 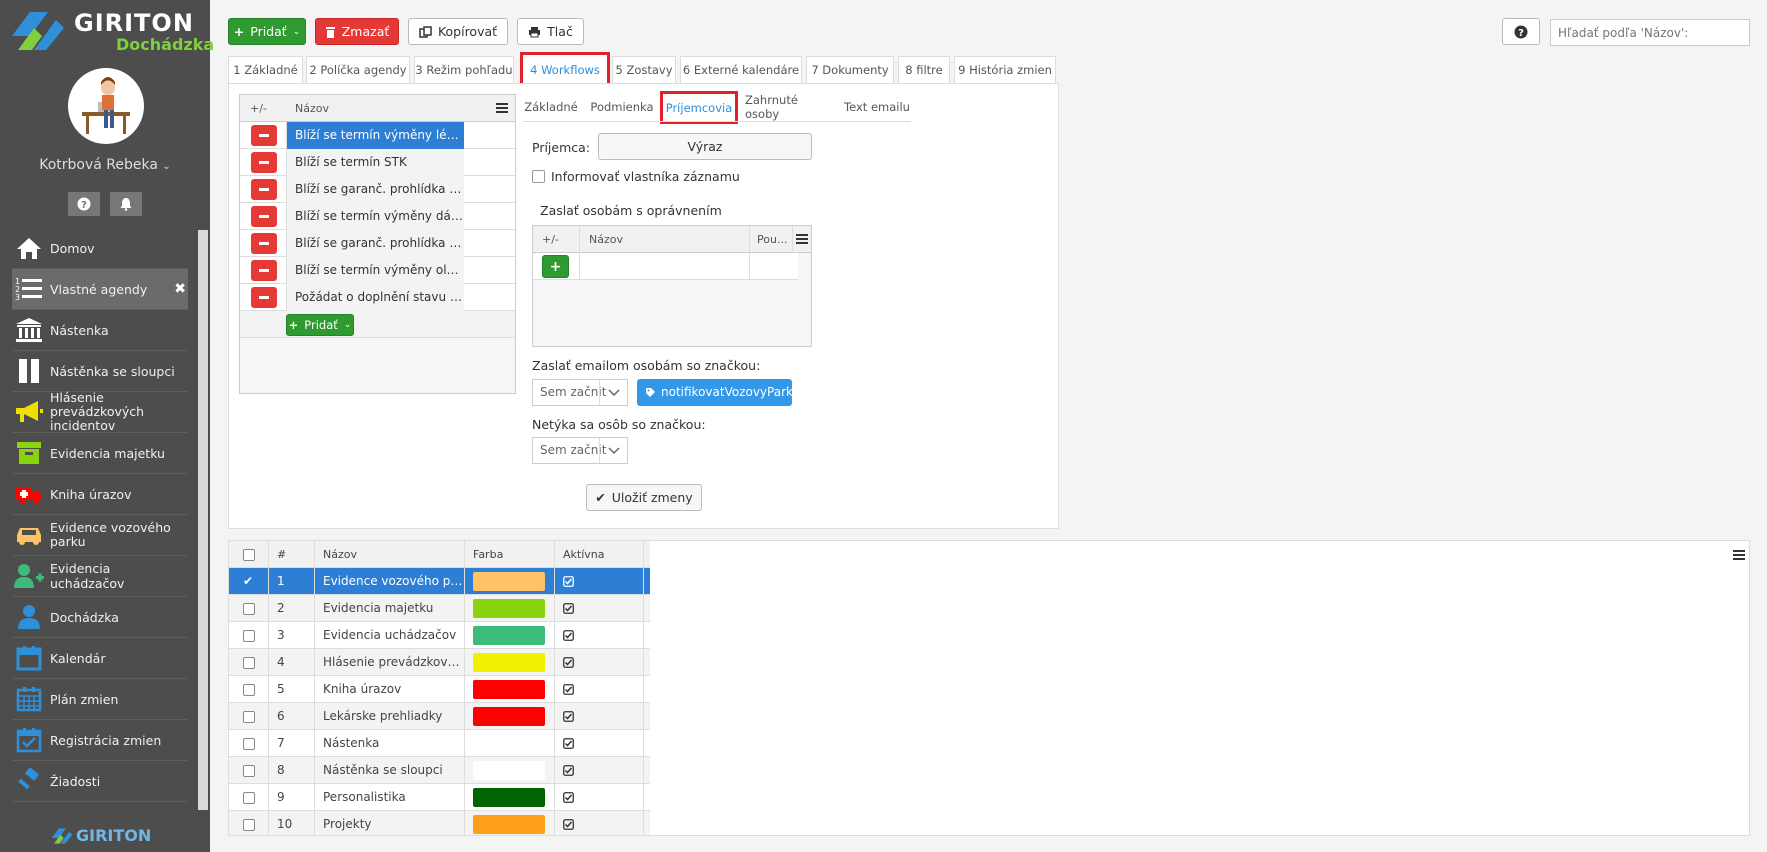 What do you see at coordinates (555, 266) in the screenshot?
I see `add-permission-button: +` at bounding box center [555, 266].